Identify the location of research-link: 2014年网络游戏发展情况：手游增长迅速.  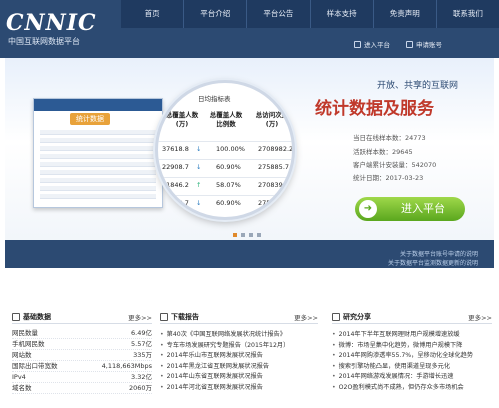
(412, 377).